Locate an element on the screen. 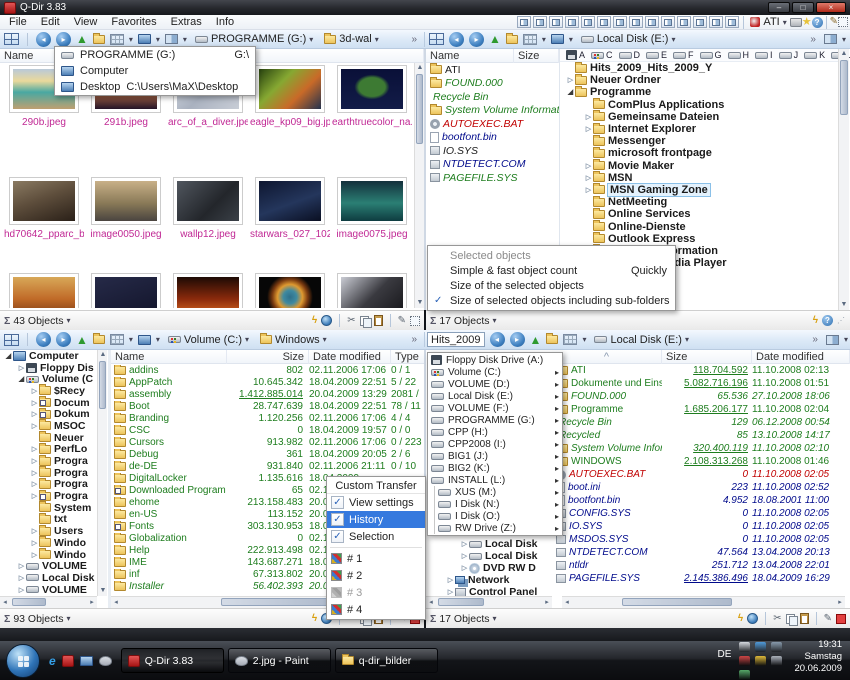  column-header-row: ^ Size Date modified is located at coordinates (701, 357).